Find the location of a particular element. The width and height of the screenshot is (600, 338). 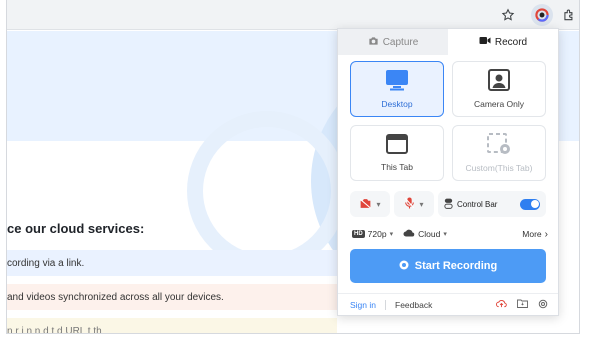

list-item: n r i n n d t d URL t th is located at coordinates (172, 325).